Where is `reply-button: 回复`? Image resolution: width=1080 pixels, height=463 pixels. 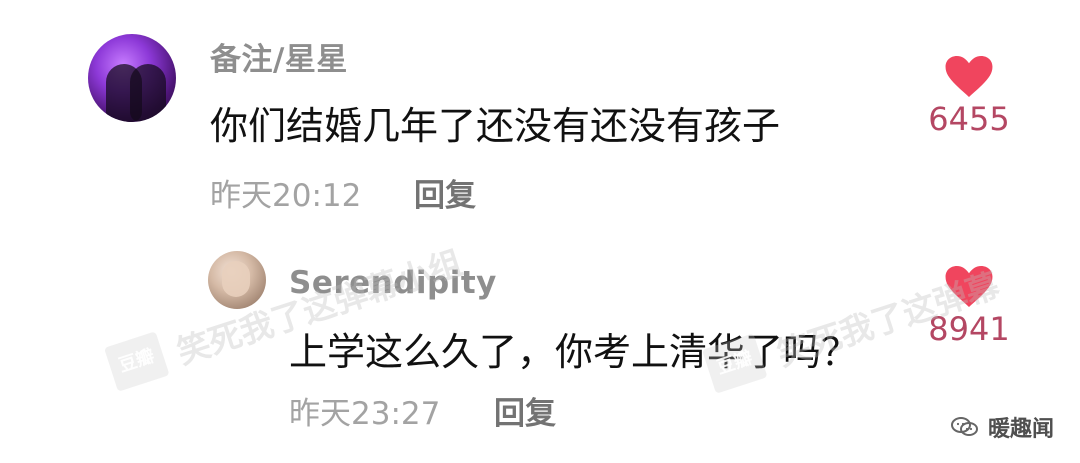 reply-button: 回复 is located at coordinates (445, 196).